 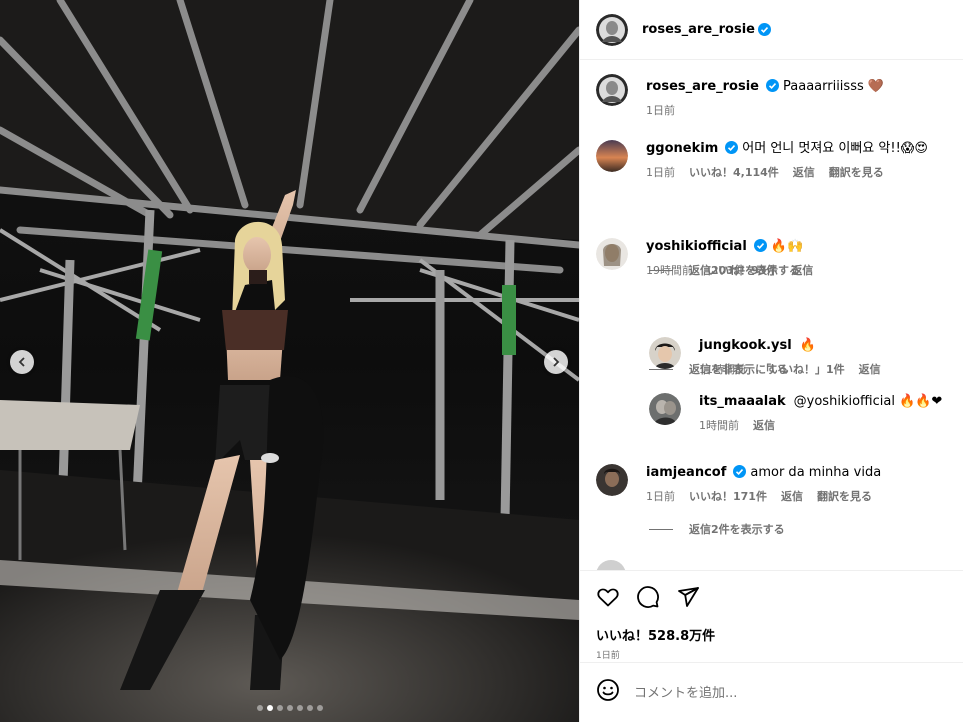 What do you see at coordinates (704, 258) in the screenshot?
I see `comment: yoshikiofficial 🔥🙌 19時間前 いいね！93件 返信` at bounding box center [704, 258].